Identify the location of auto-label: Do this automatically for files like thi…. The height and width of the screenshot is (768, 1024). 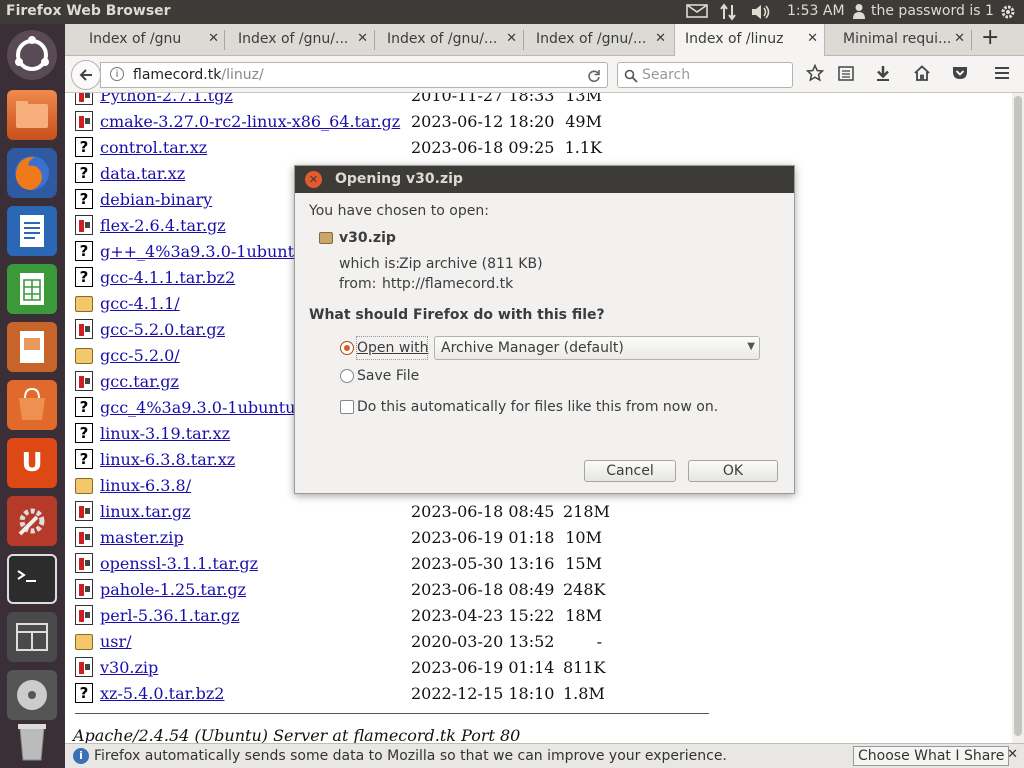
(537, 407).